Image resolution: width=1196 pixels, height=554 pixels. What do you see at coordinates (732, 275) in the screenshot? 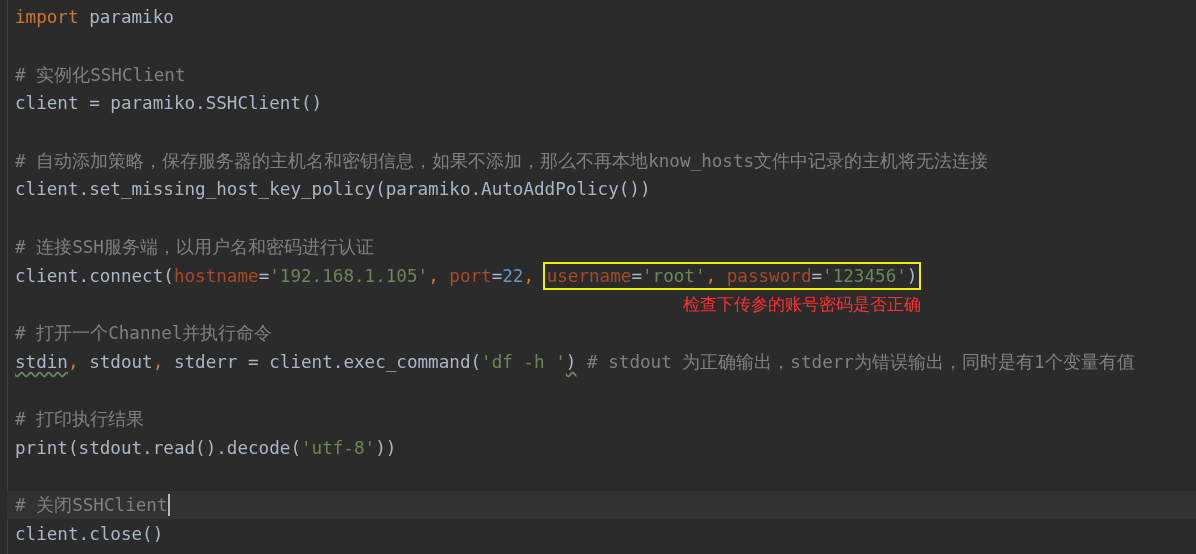
I see `highlighted-code: username='root', password='123456')` at bounding box center [732, 275].